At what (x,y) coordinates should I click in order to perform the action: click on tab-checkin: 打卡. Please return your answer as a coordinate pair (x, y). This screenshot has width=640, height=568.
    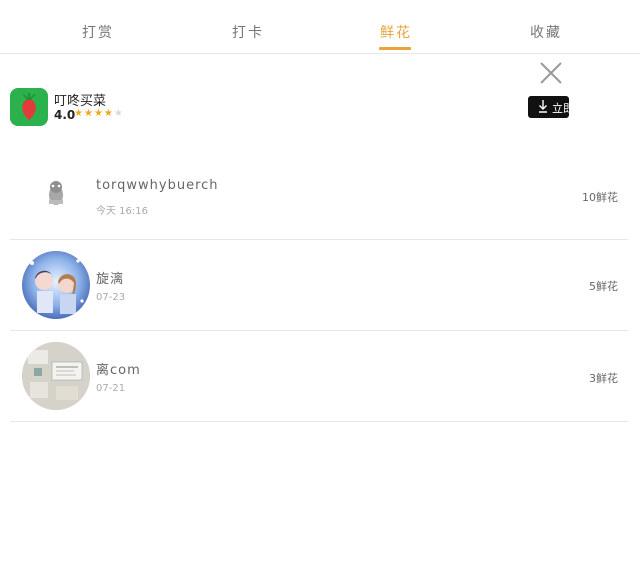
    Looking at the image, I should click on (248, 32).